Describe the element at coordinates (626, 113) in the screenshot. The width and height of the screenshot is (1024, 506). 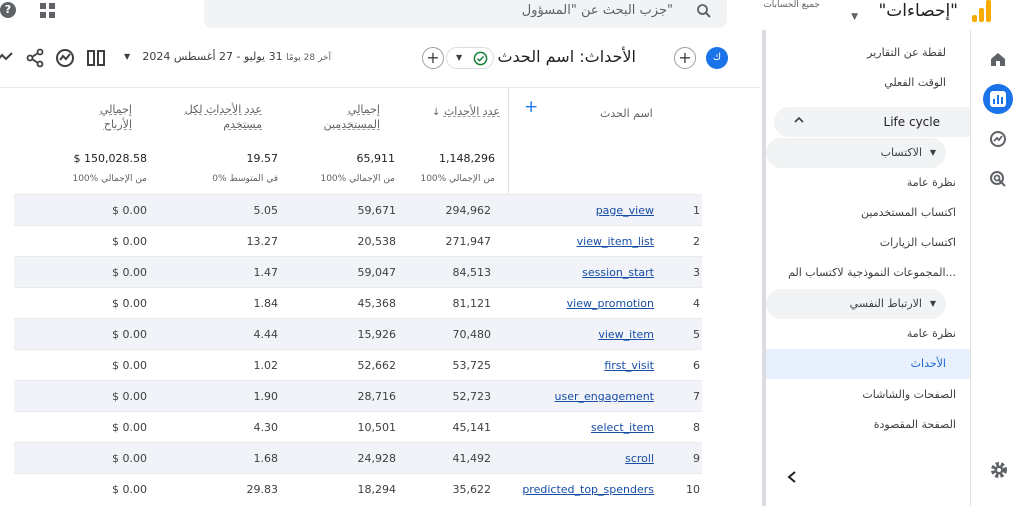
I see `column-header-event-name: اسم الحدث` at that location.